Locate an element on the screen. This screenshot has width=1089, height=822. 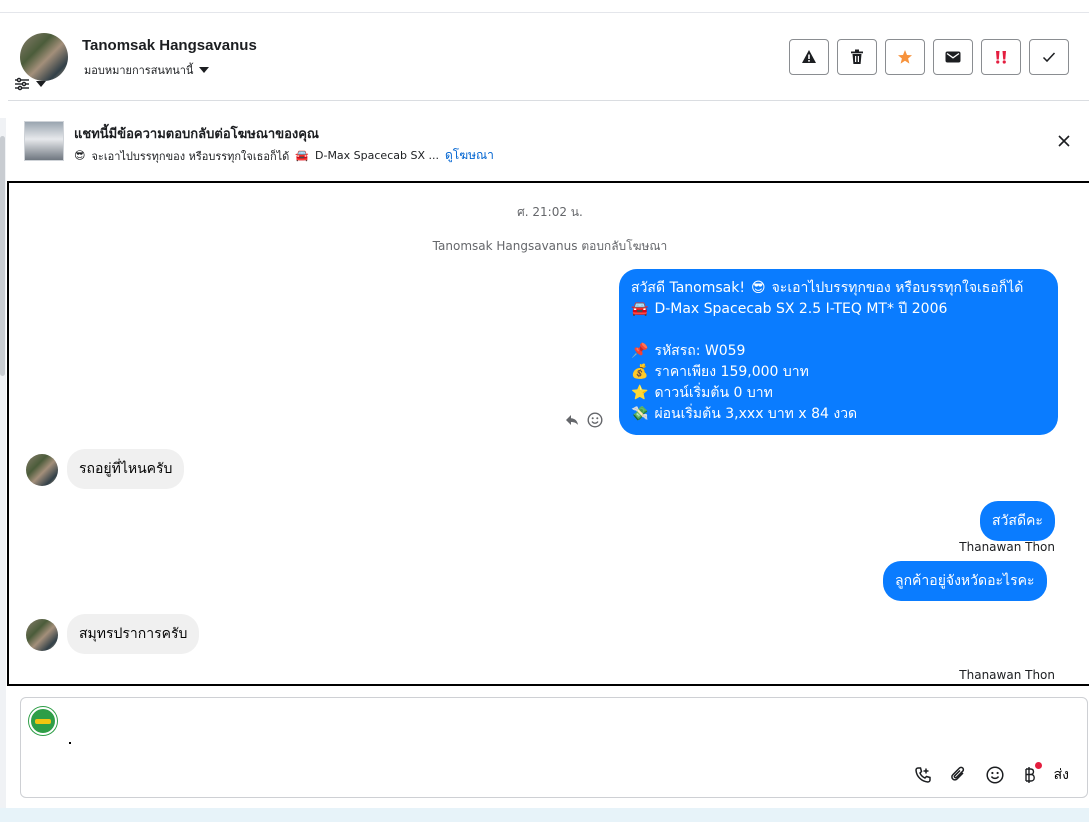
star-icon is located at coordinates (905, 57).